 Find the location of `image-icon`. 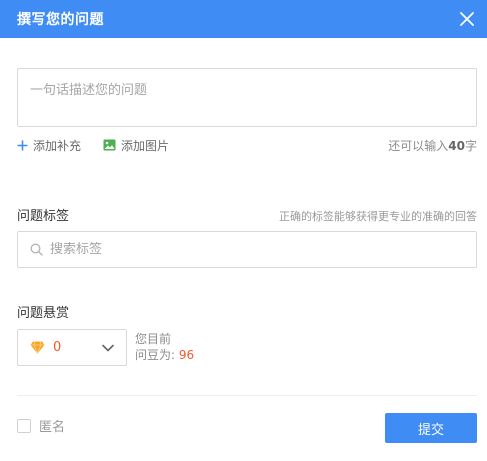

image-icon is located at coordinates (109, 145).